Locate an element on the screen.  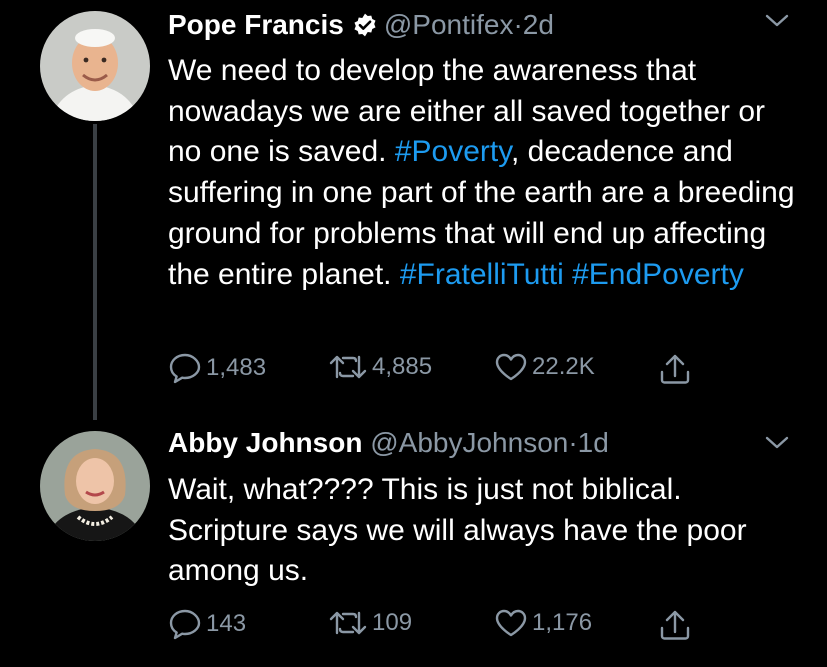
like-count: 22.2K is located at coordinates (563, 366).